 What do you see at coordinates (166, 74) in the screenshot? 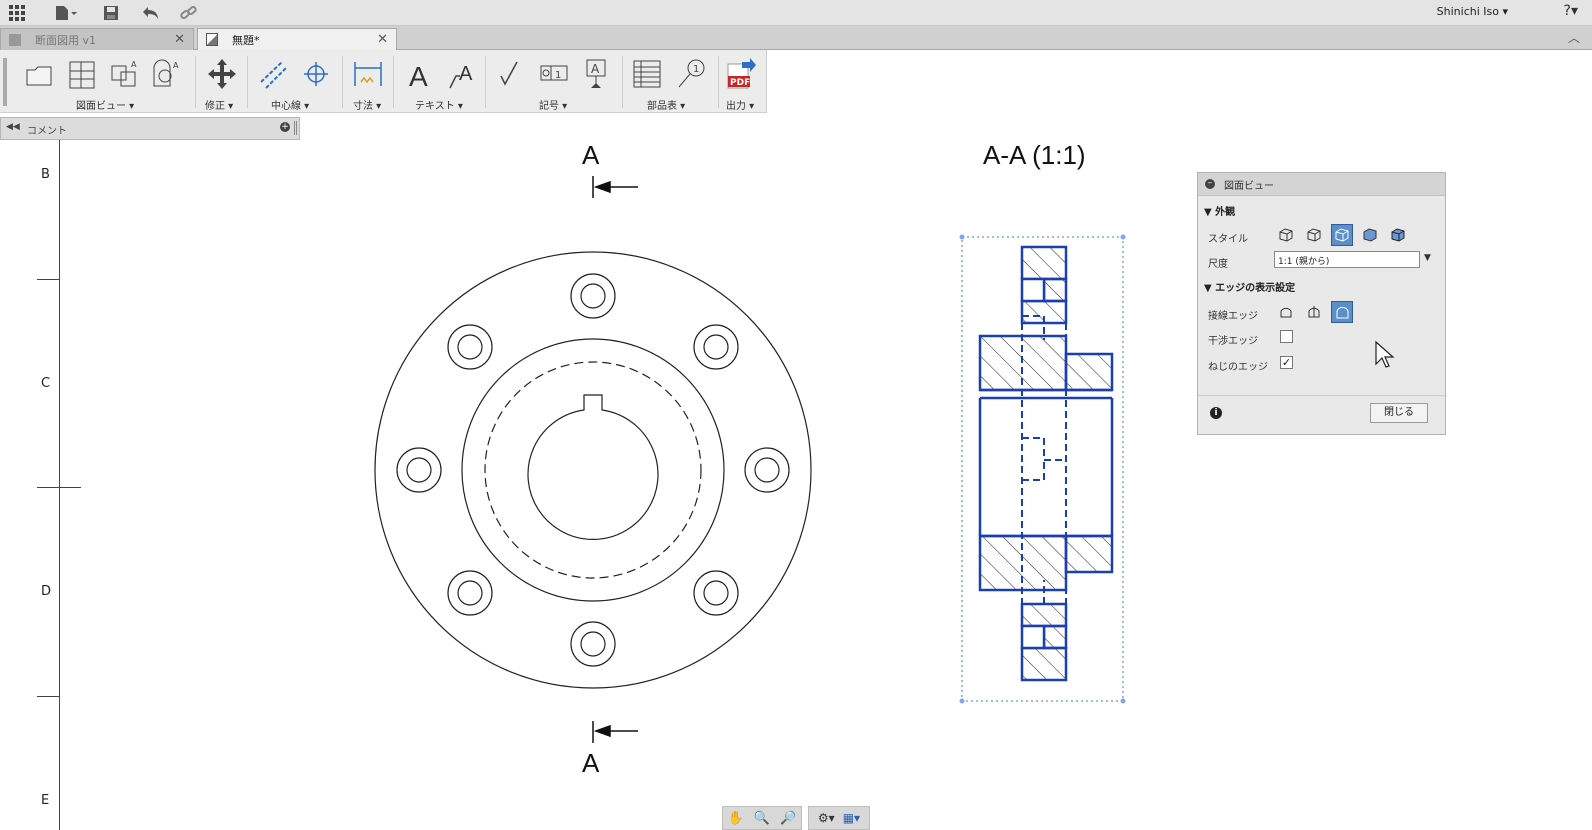
I see `section-view-icon: A` at bounding box center [166, 74].